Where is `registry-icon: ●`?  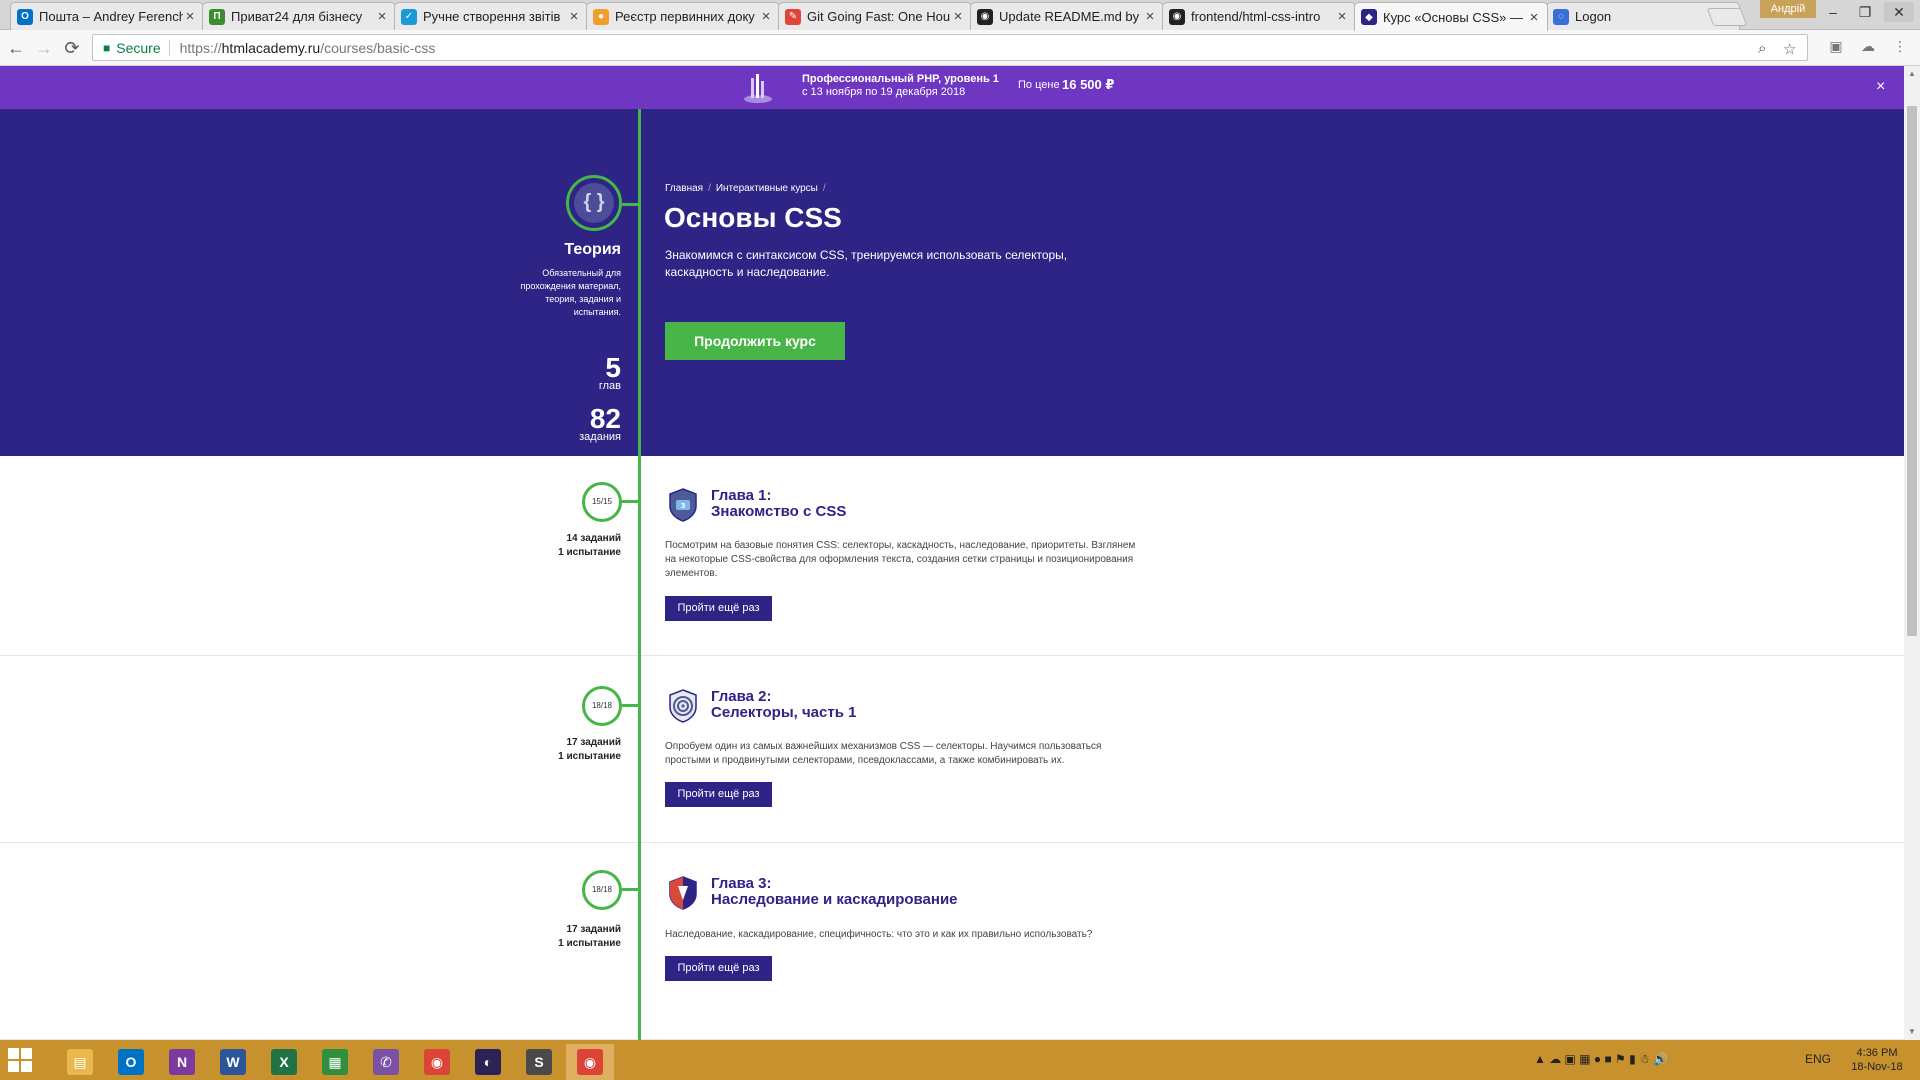 registry-icon: ● is located at coordinates (601, 16).